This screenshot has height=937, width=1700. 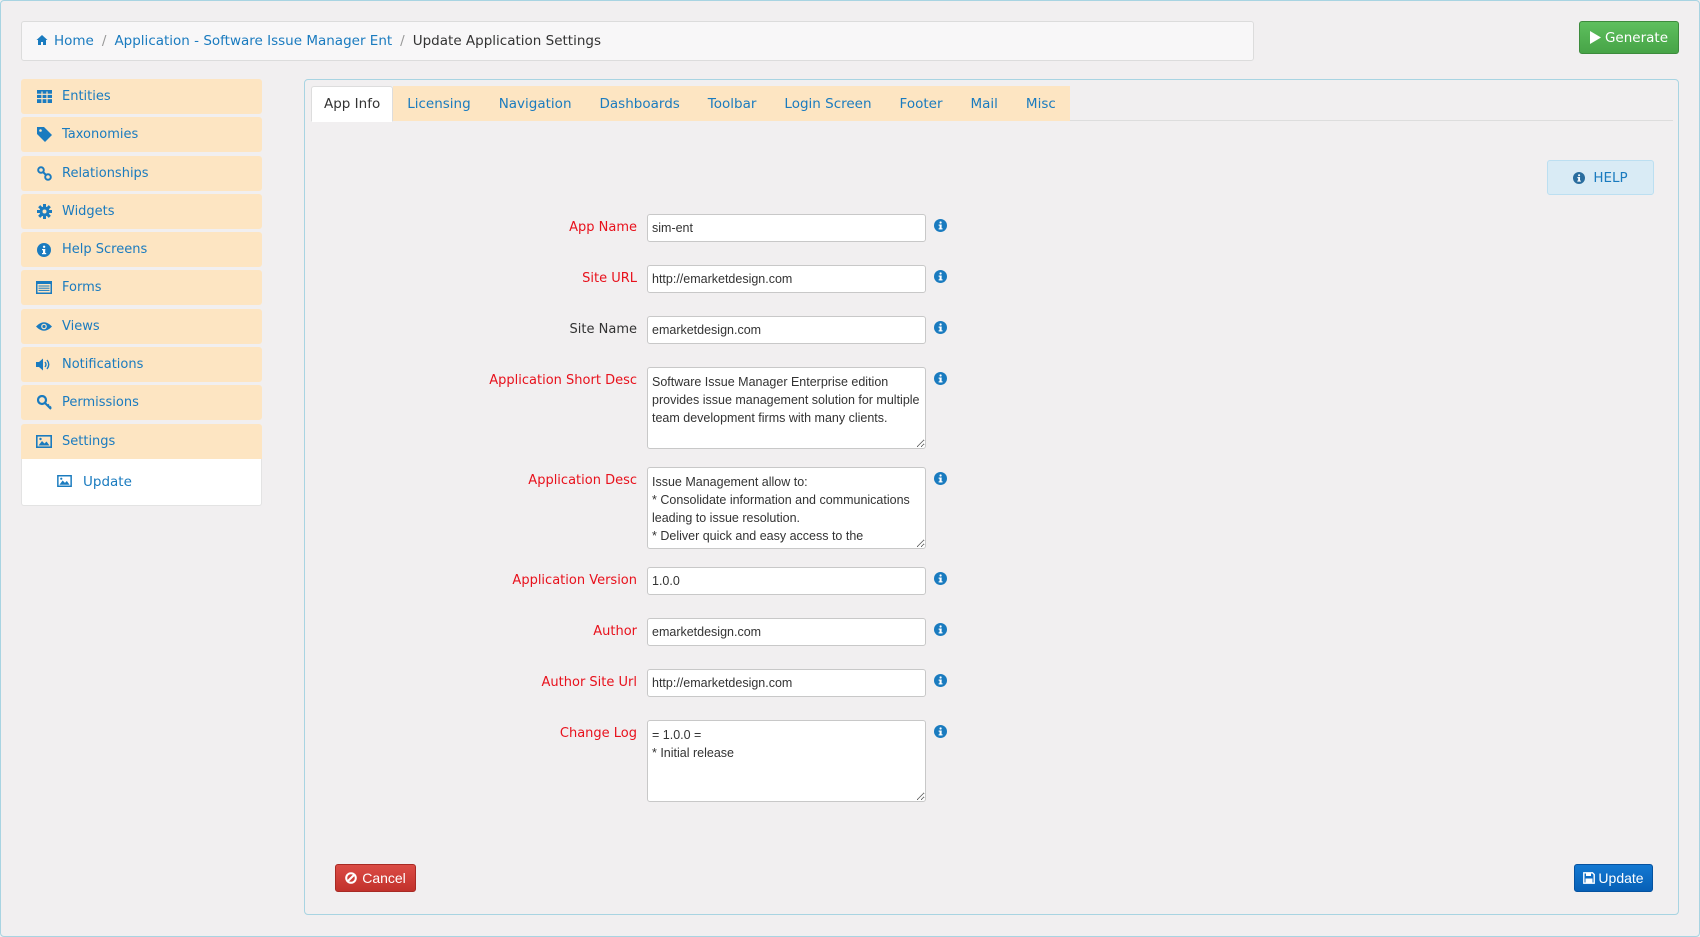 I want to click on sidebar-item-relationships: Relationships, so click(x=141, y=173).